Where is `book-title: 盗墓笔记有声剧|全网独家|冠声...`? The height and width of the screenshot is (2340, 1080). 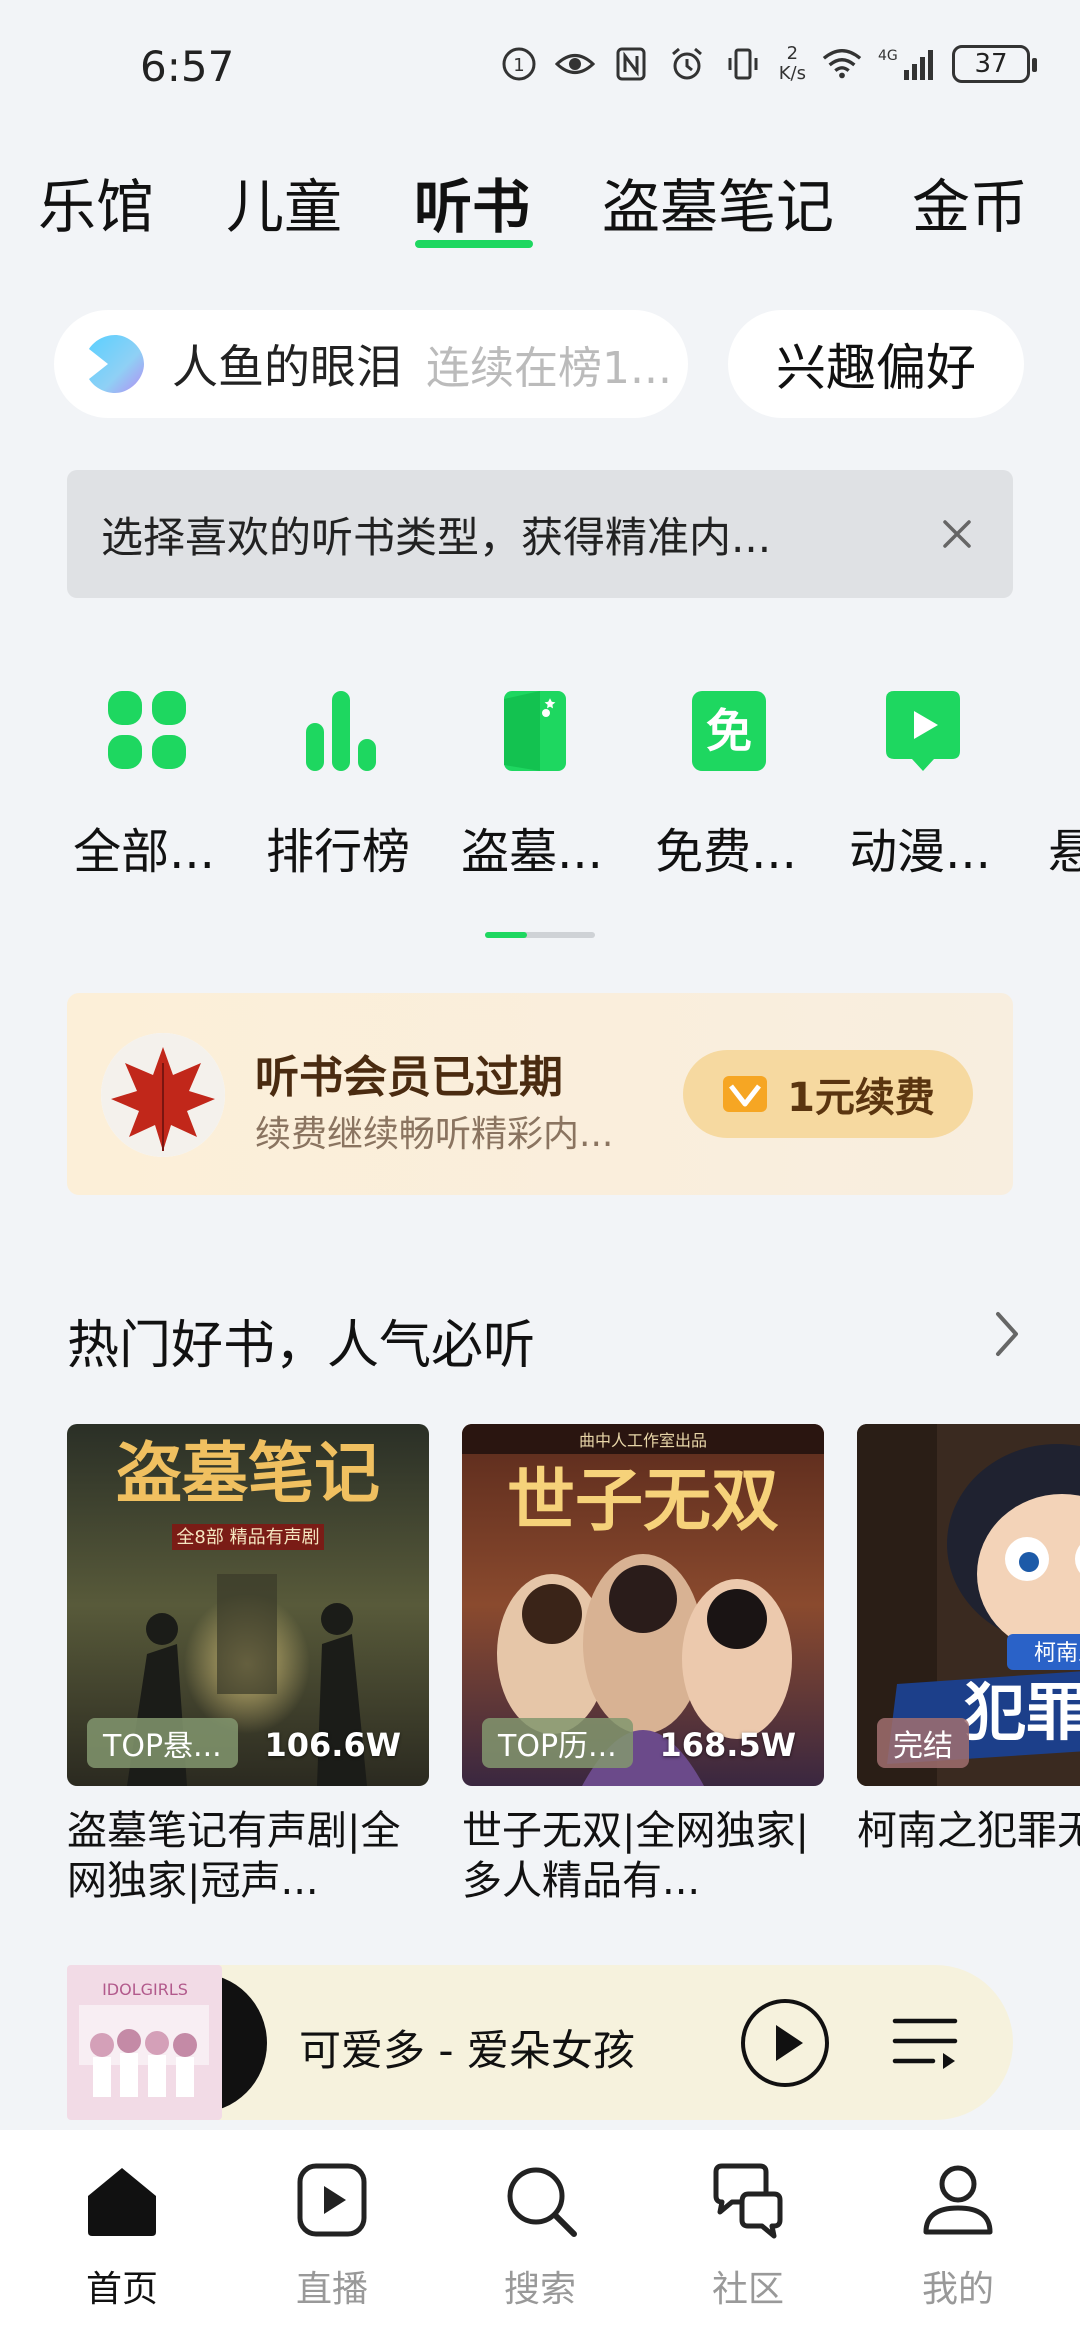 book-title: 盗墓笔记有声剧|全网独家|冠声... is located at coordinates (234, 1856).